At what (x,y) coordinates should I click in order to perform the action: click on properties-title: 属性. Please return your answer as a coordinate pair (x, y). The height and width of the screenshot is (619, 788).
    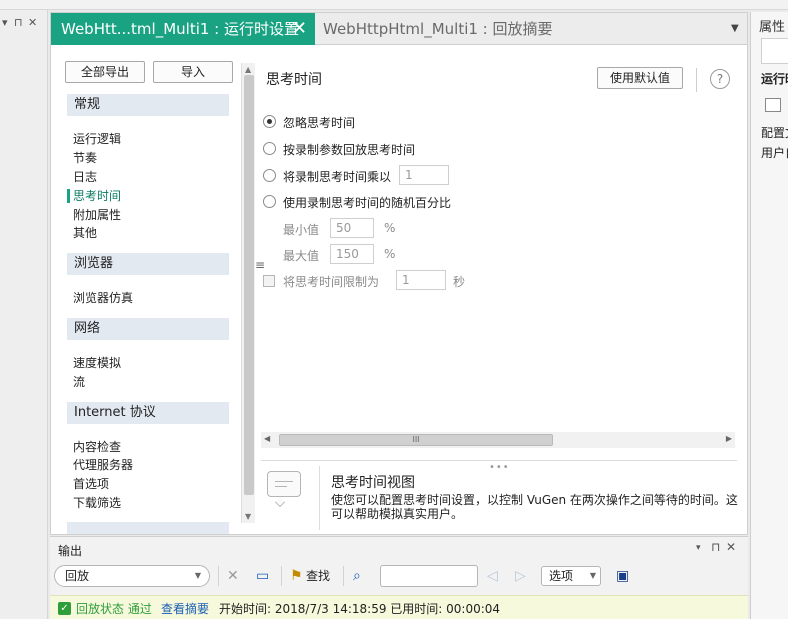
    Looking at the image, I should click on (772, 27).